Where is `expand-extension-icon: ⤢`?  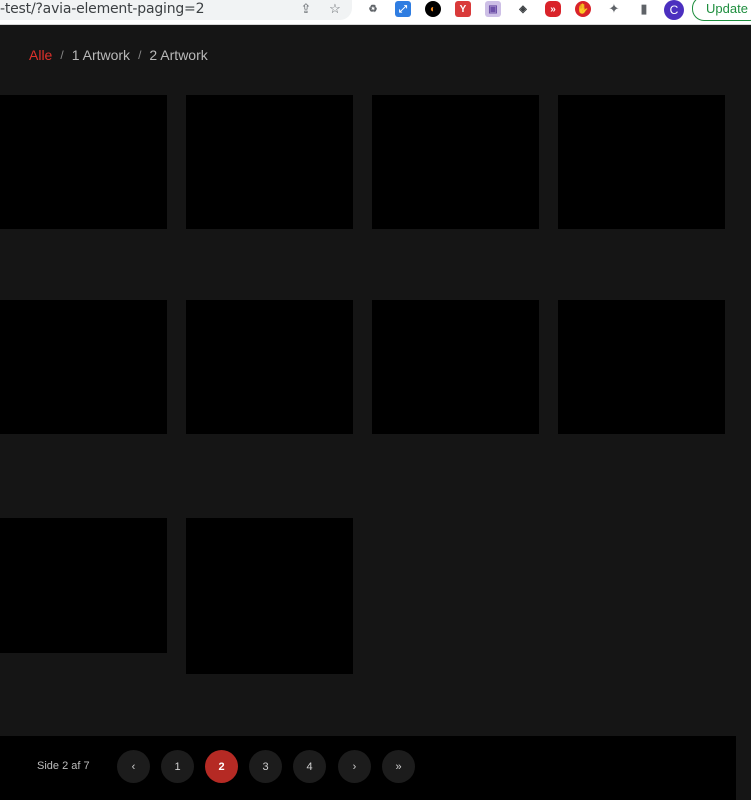 expand-extension-icon: ⤢ is located at coordinates (403, 9).